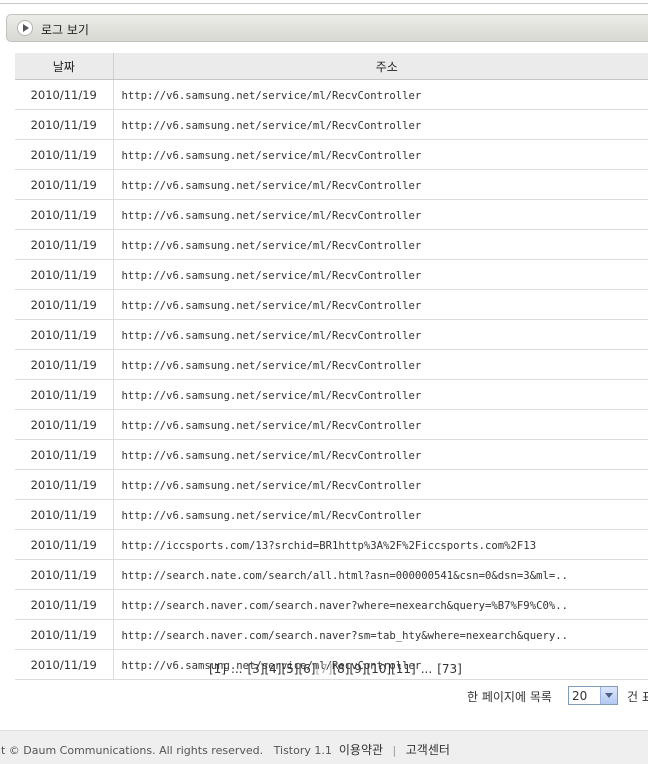 The height and width of the screenshot is (764, 648). What do you see at coordinates (255, 669) in the screenshot?
I see `page-link: [3]` at bounding box center [255, 669].